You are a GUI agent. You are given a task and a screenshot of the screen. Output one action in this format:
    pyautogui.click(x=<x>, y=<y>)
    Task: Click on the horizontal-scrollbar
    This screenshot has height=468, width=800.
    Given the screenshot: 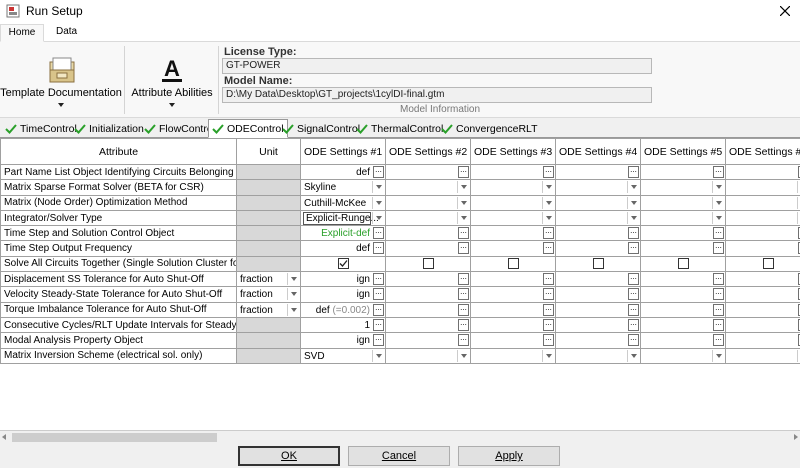 What is the action you would take?
    pyautogui.click(x=400, y=436)
    